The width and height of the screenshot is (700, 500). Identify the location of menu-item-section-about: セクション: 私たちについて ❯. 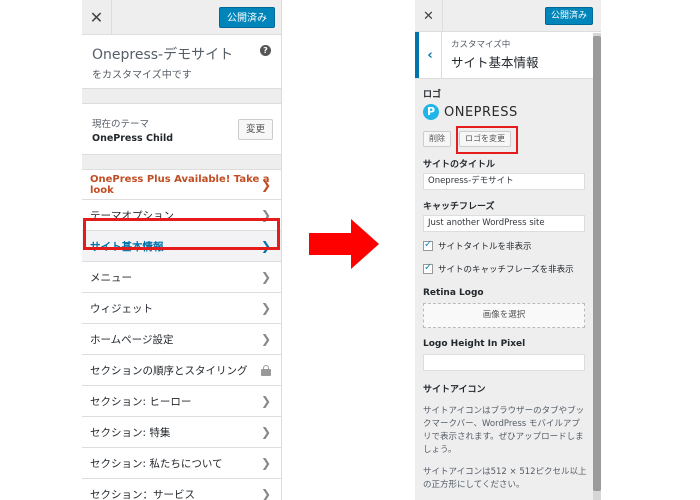
(181, 463).